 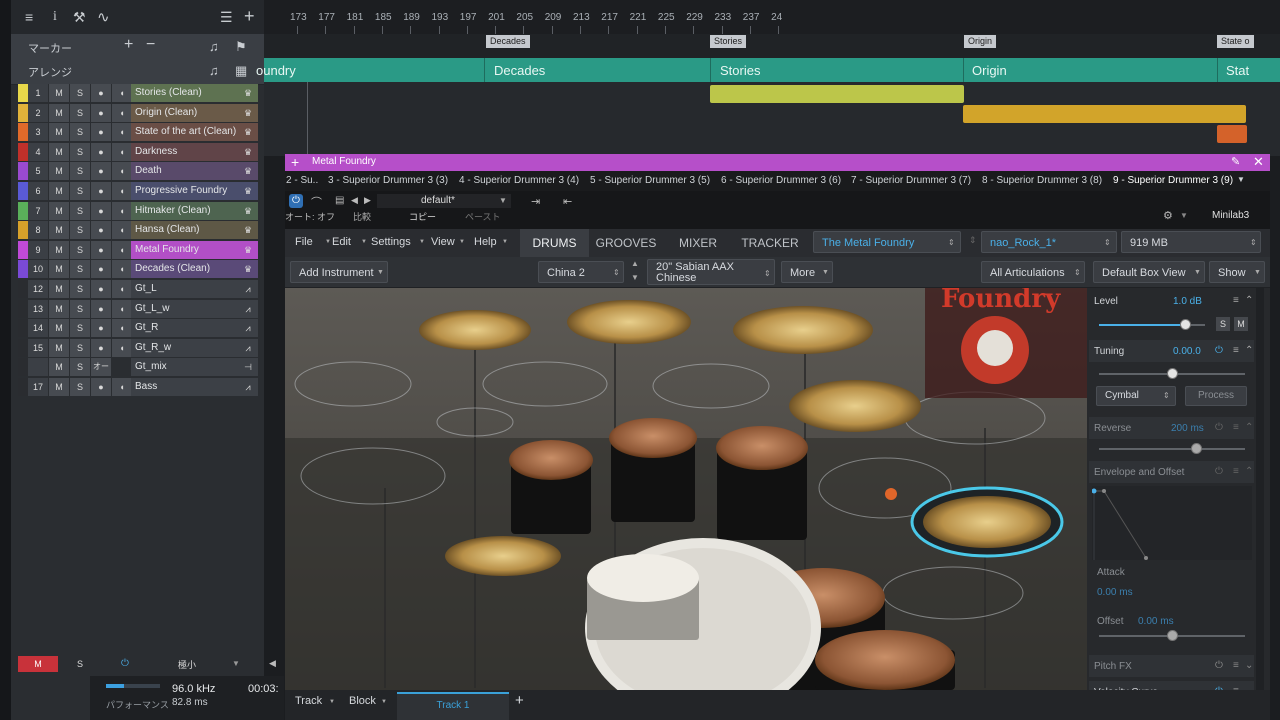 I want to click on playhead, so click(x=307, y=119).